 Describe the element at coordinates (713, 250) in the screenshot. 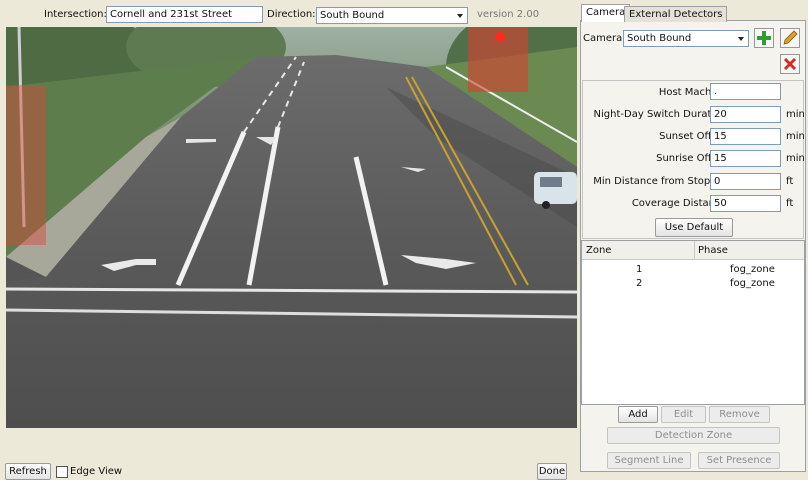

I see `phase-column-header: Phase` at that location.